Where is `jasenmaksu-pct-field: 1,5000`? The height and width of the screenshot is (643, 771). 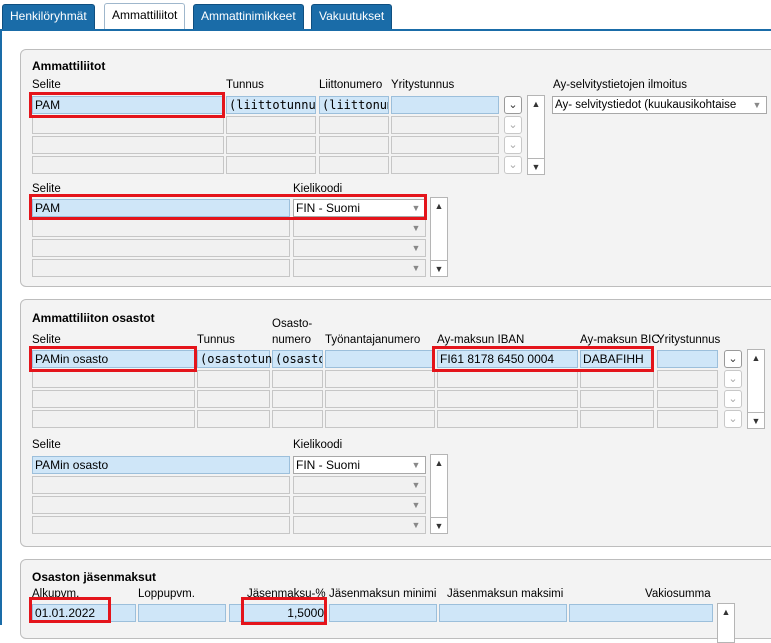
jasenmaksu-pct-field: 1,5000 is located at coordinates (278, 613).